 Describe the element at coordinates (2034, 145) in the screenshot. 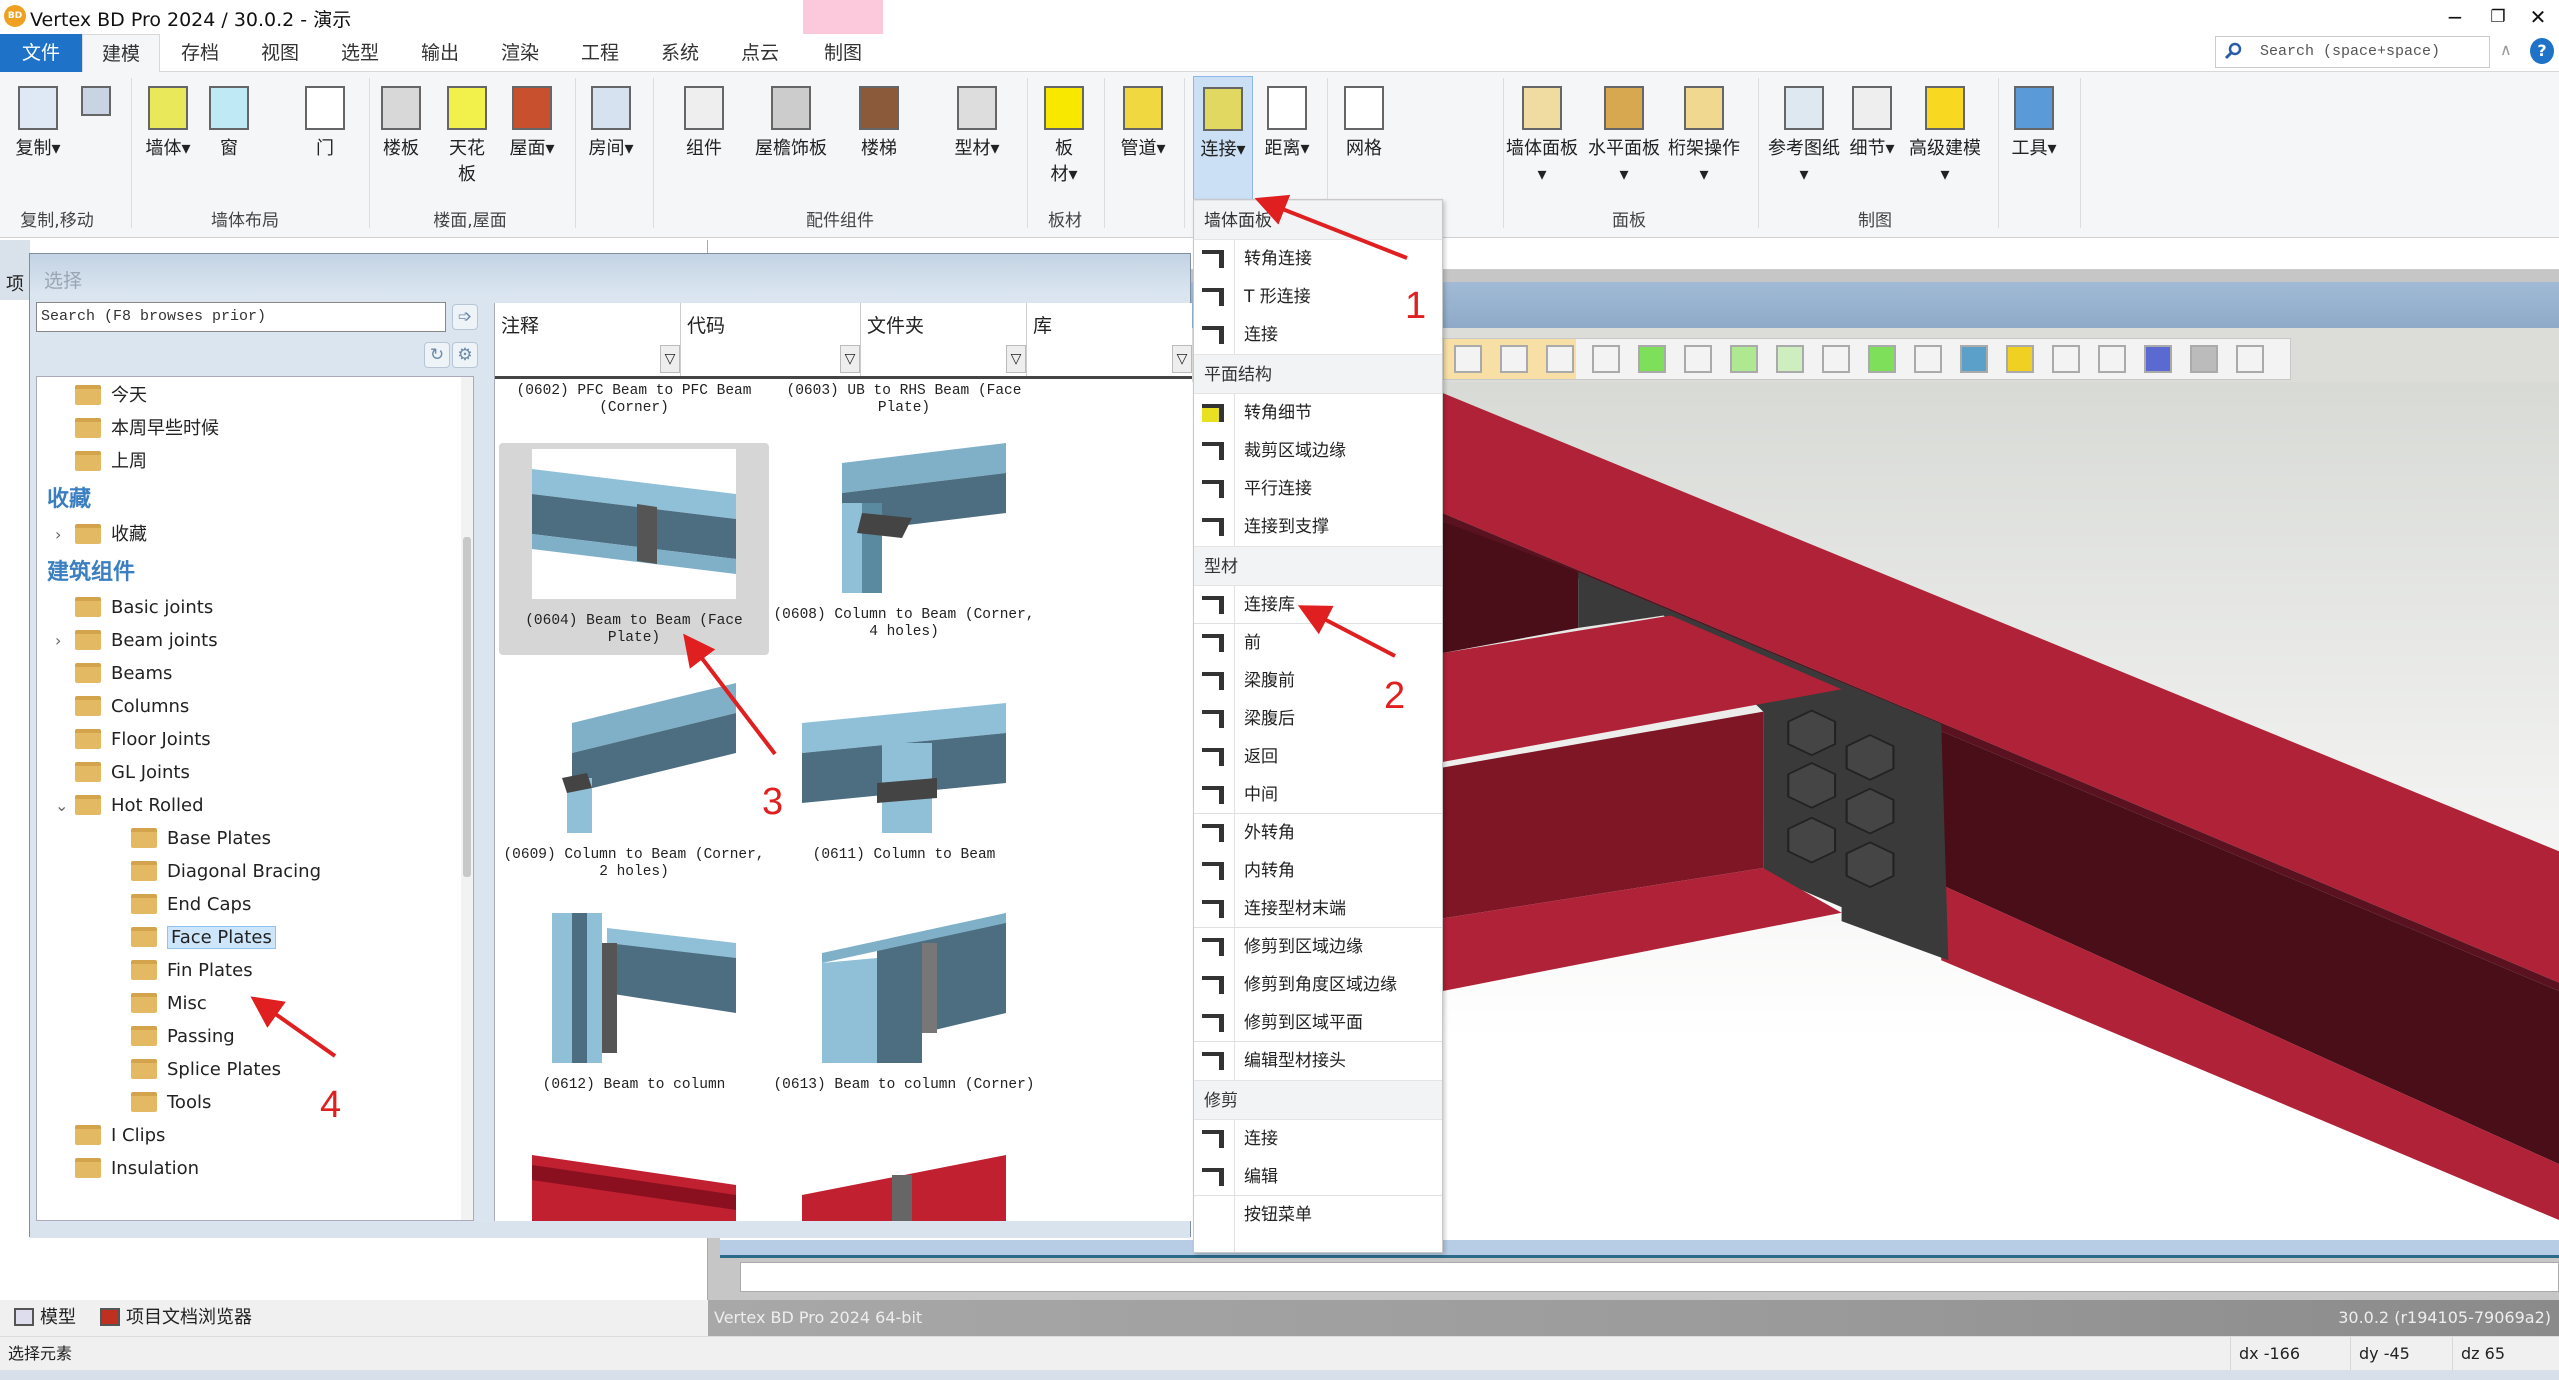

I see `tools-button: 工具▾` at that location.